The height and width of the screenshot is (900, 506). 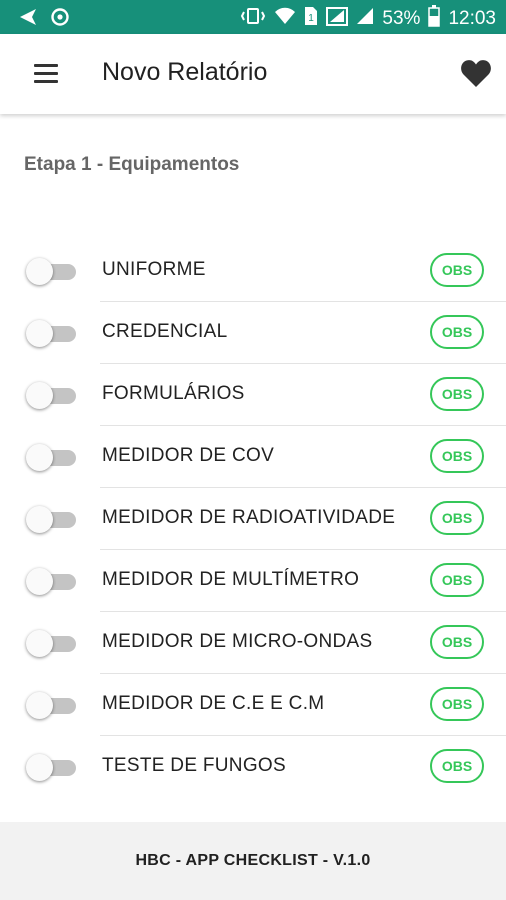 What do you see at coordinates (472, 18) in the screenshot?
I see `status-time: 12:03` at bounding box center [472, 18].